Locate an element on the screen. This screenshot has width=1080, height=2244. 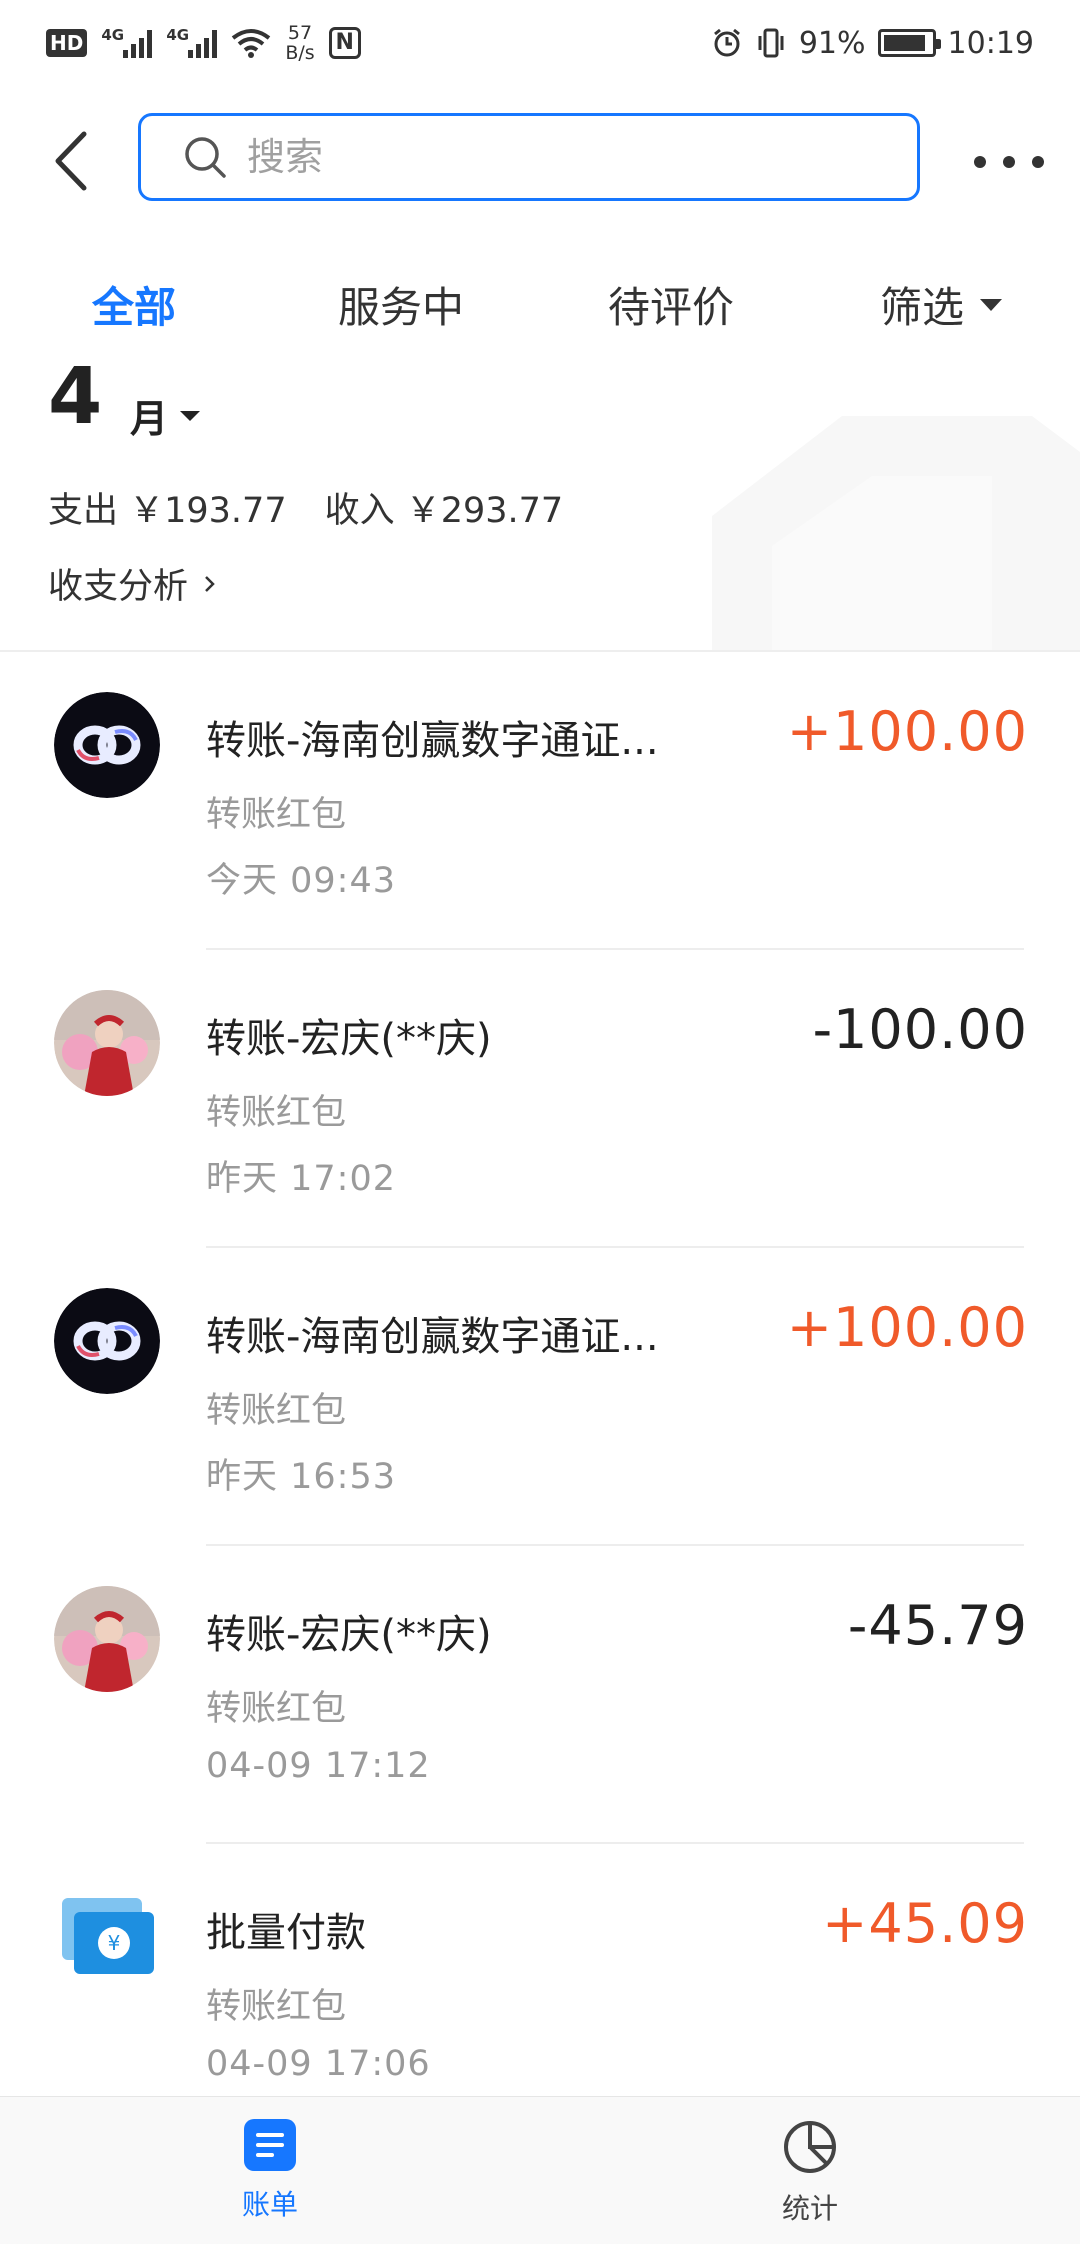
filter-tabs: 全部 服务中 待评价 筛选 is located at coordinates (540, 296).